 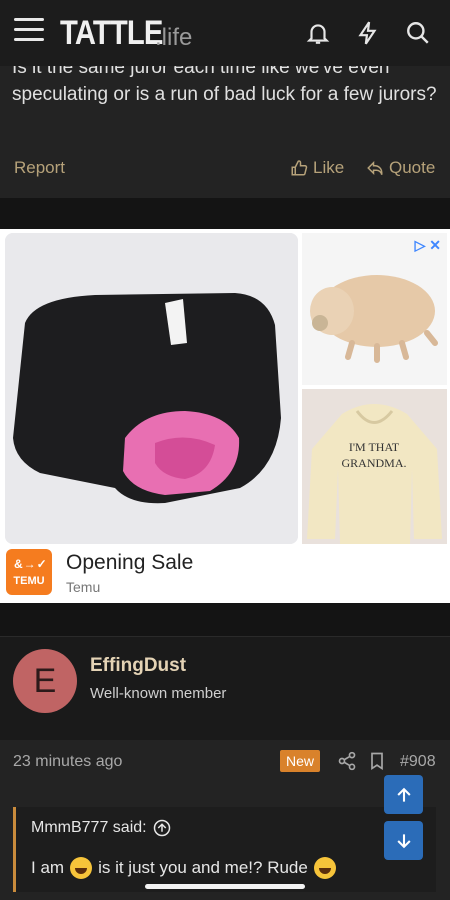 I want to click on scroll-up-button, so click(x=403, y=794).